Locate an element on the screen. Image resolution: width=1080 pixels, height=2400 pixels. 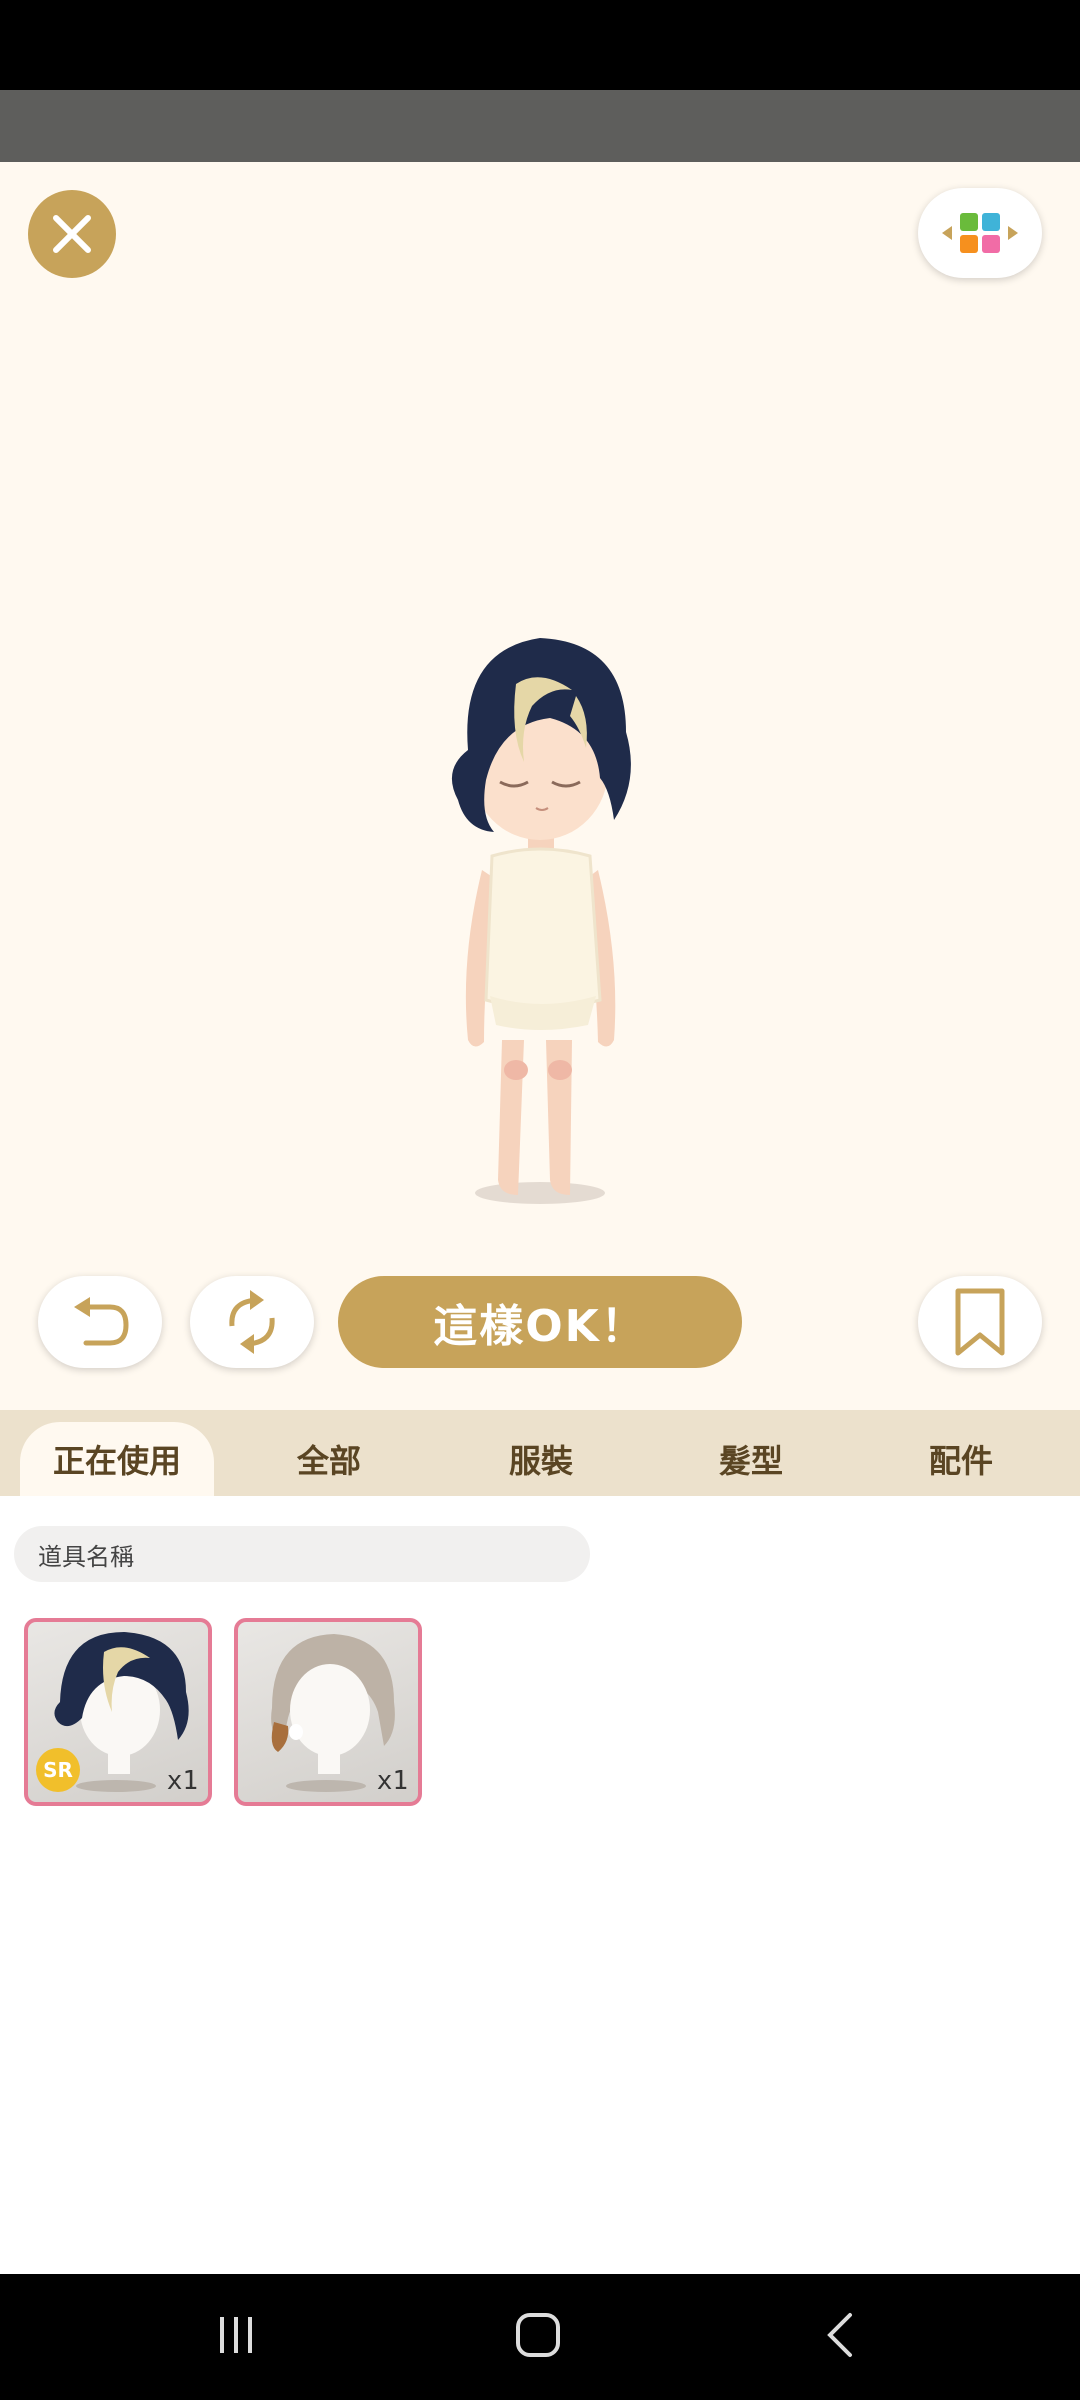
undo-icon is located at coordinates (101, 1321).